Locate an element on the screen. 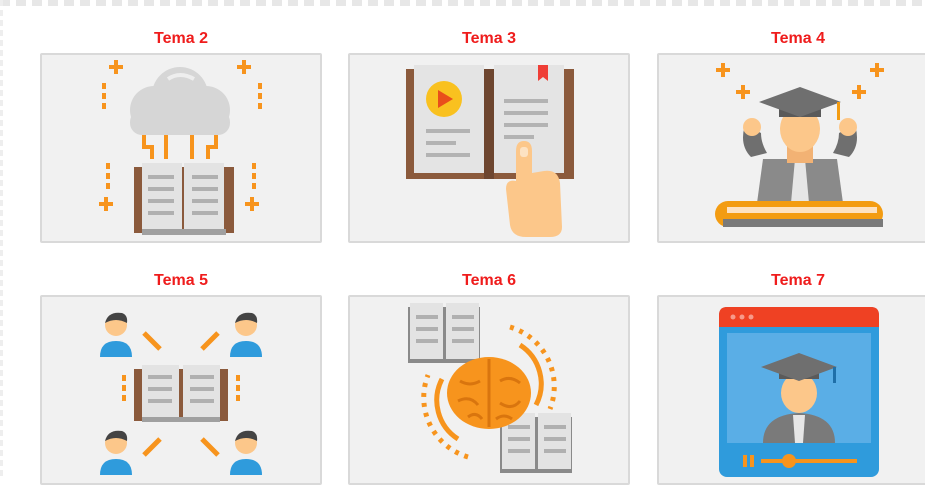  card-title: Tema 3 is located at coordinates (489, 39).